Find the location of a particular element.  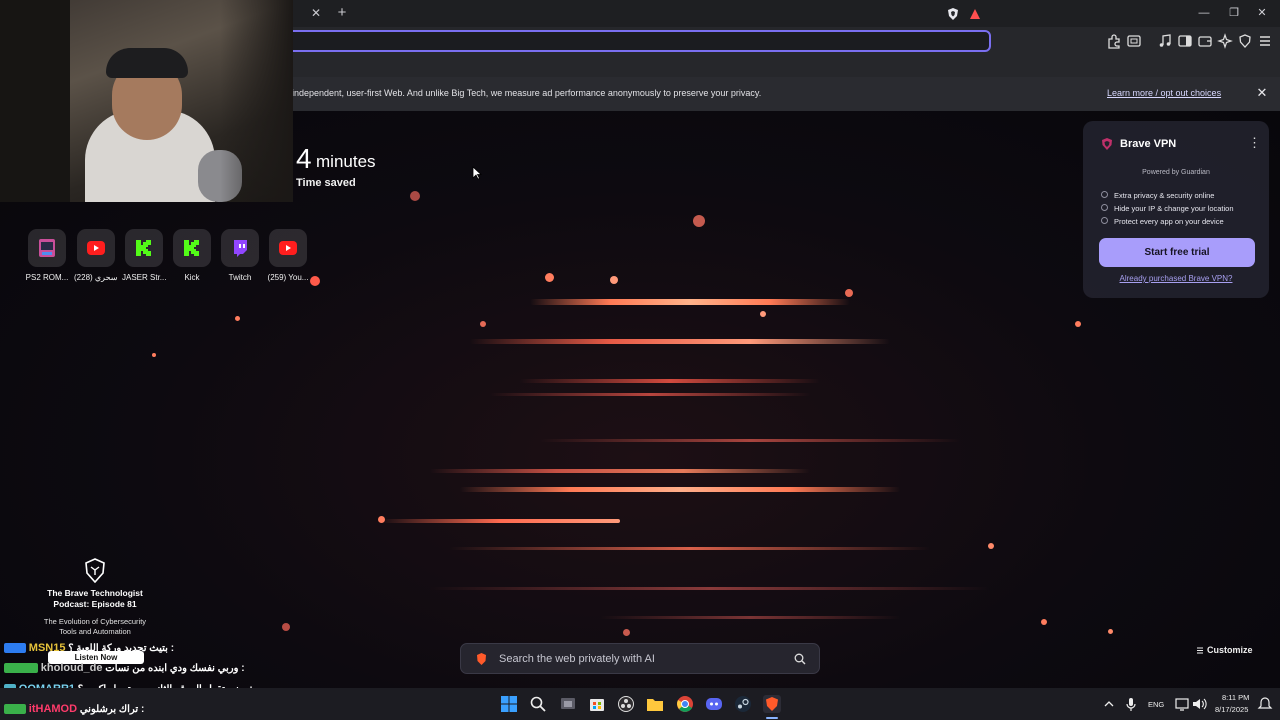

brave-browser-icon is located at coordinates (772, 704).